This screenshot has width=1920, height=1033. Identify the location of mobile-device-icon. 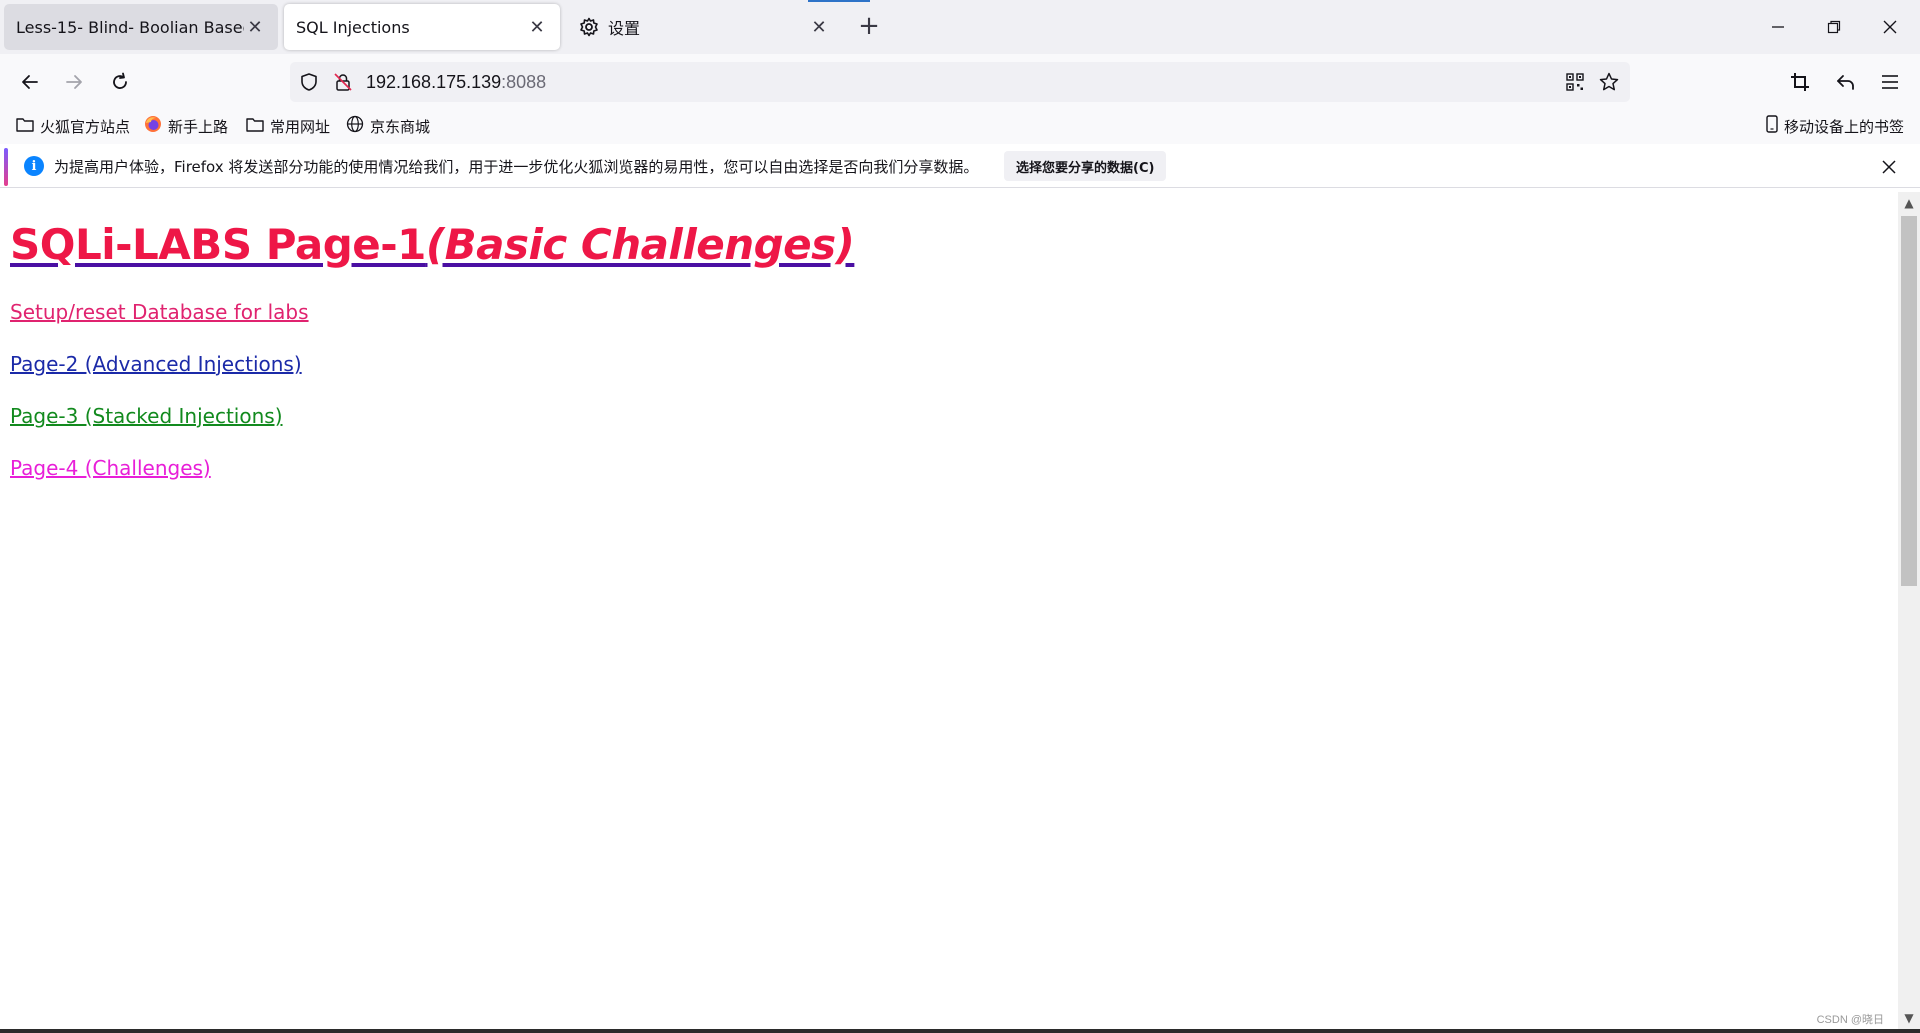
(1772, 126).